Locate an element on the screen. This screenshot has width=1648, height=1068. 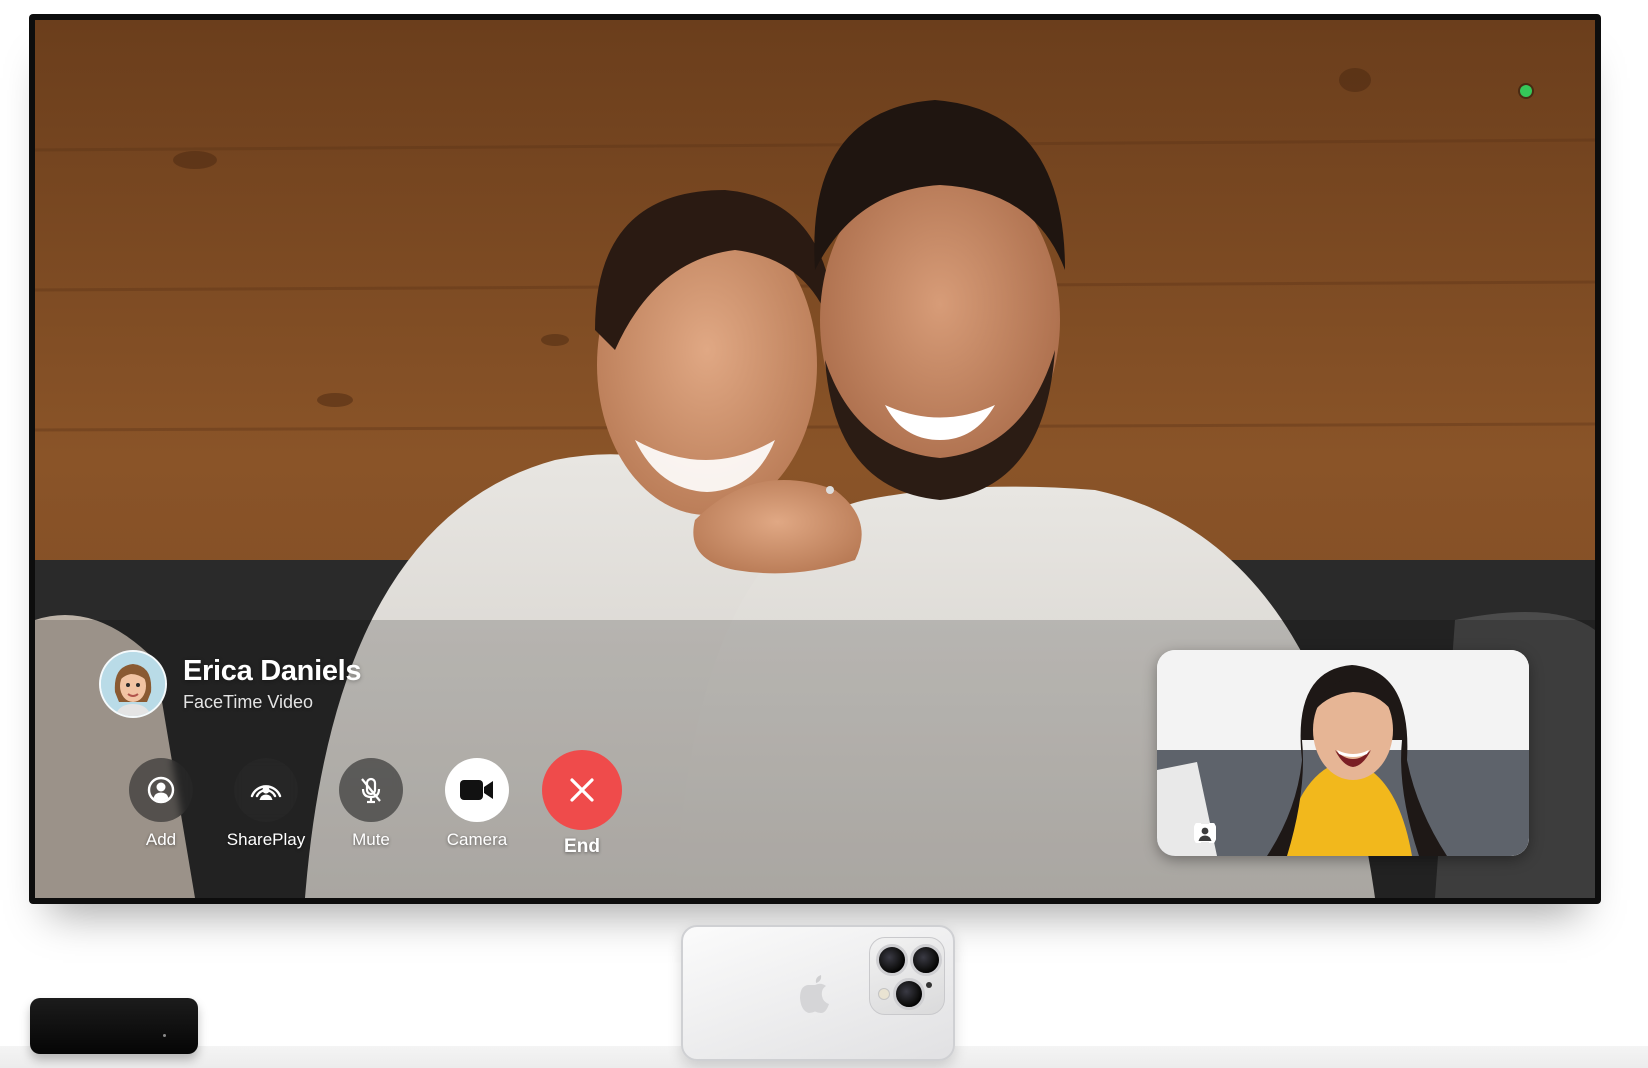
shareplay-label: SharePlay is located at coordinates (266, 839).